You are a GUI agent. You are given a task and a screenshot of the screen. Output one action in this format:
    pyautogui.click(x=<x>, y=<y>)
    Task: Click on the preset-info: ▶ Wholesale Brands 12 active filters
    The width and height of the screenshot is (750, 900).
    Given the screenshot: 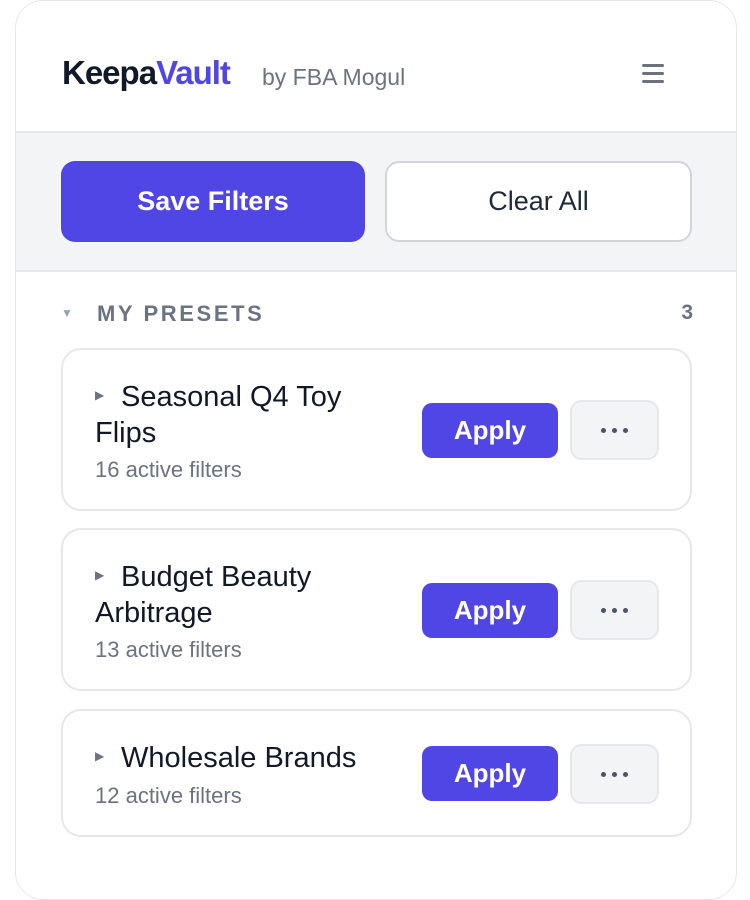 What is the action you would take?
    pyautogui.click(x=255, y=775)
    